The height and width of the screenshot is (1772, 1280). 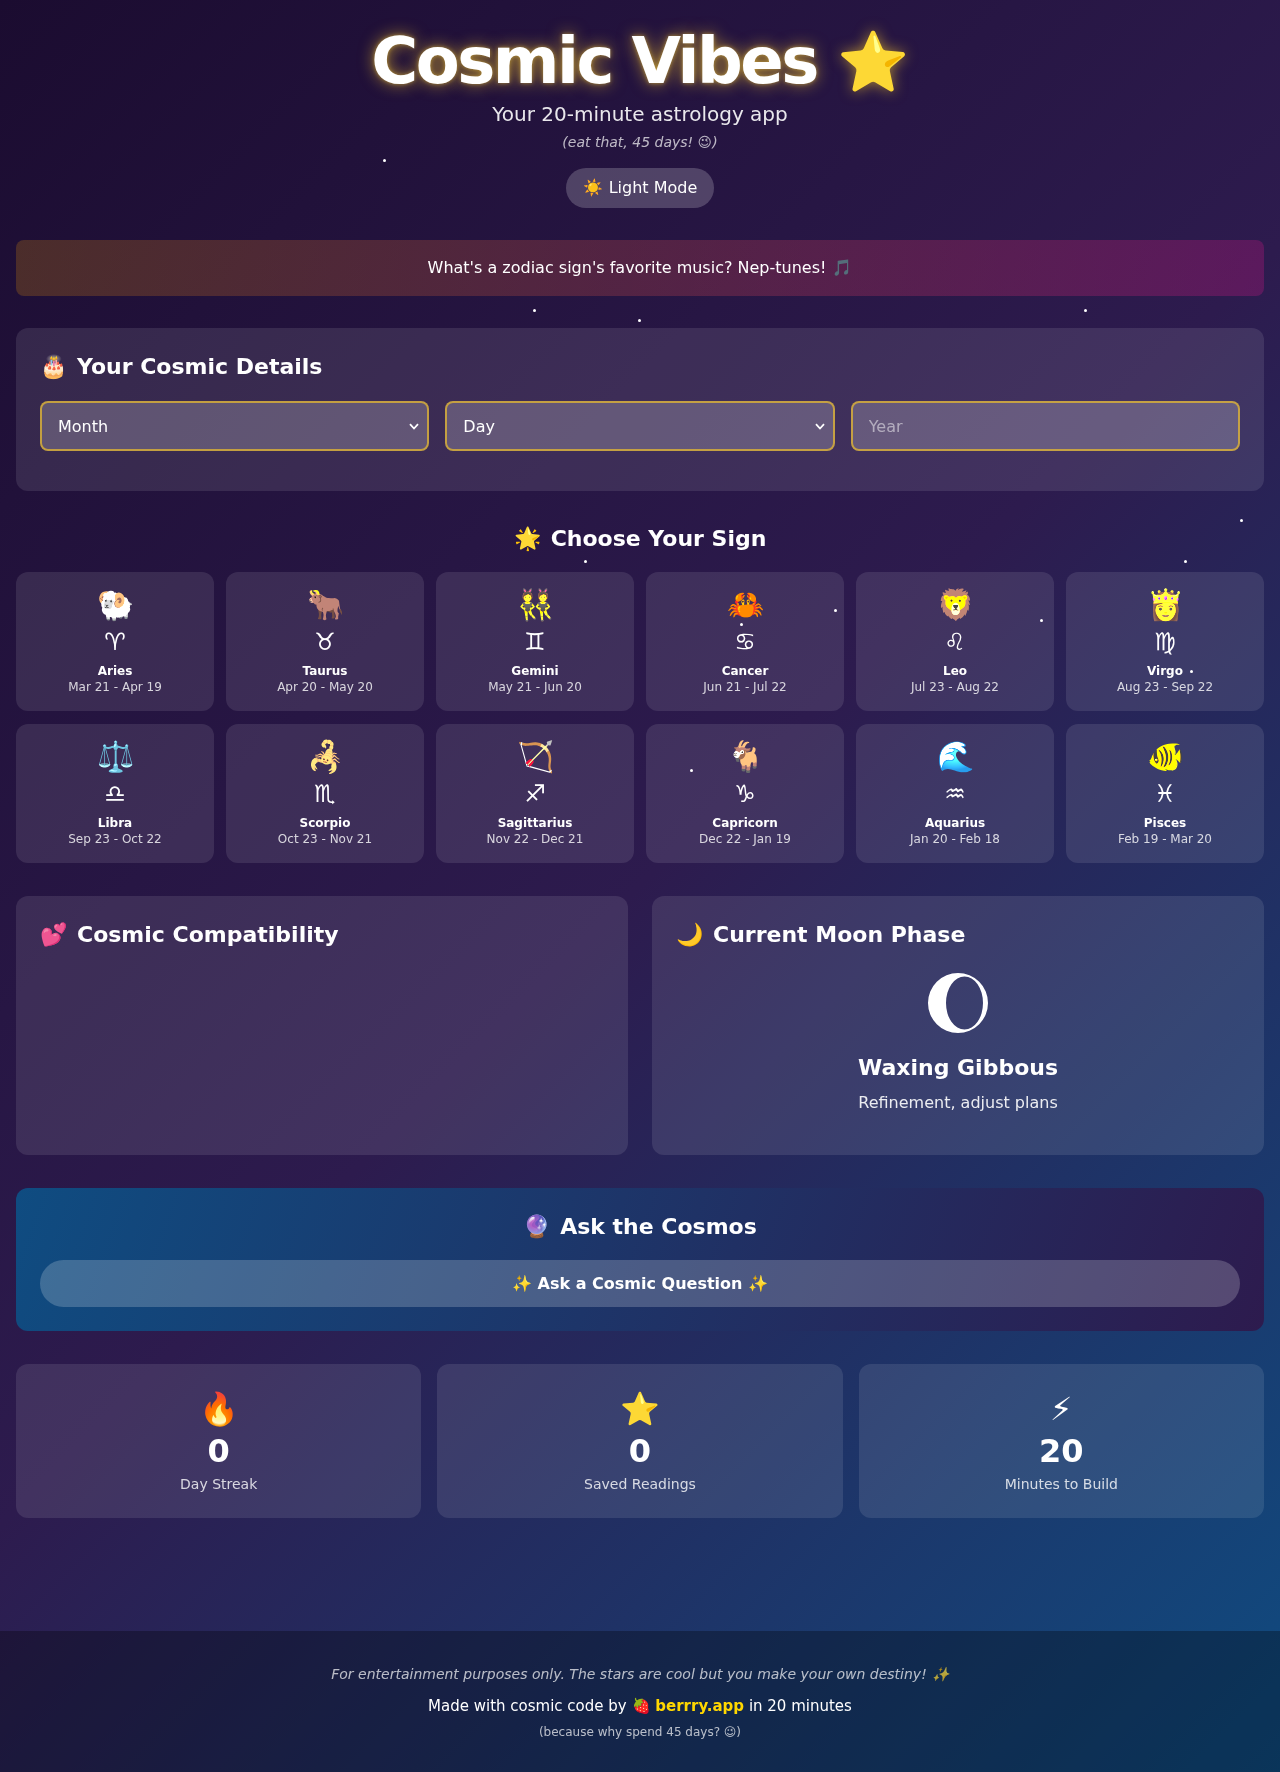 What do you see at coordinates (1045, 426) in the screenshot?
I see `year-input: Year` at bounding box center [1045, 426].